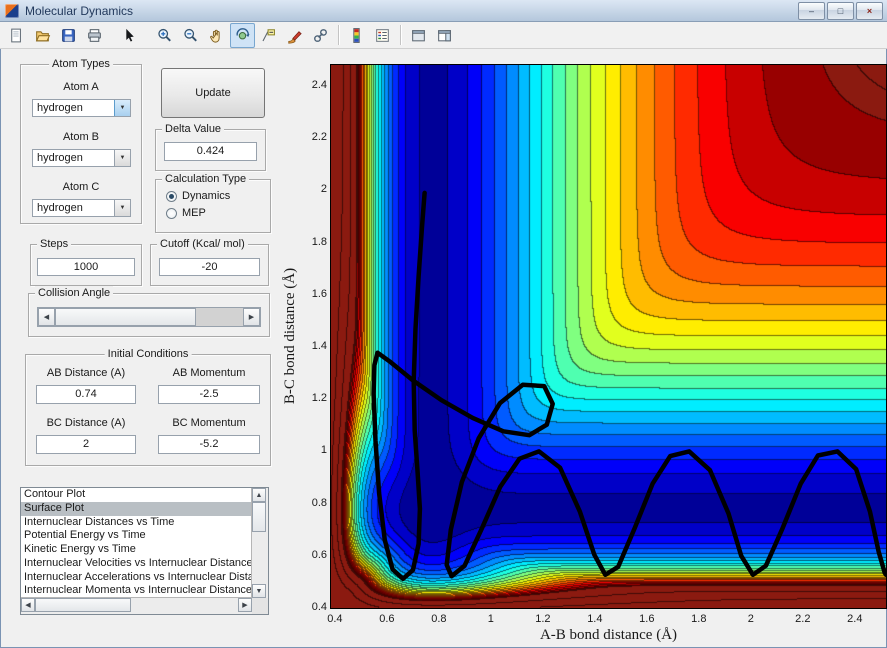  What do you see at coordinates (81, 187) in the screenshot?
I see `atom-c-label: Atom C` at bounding box center [81, 187].